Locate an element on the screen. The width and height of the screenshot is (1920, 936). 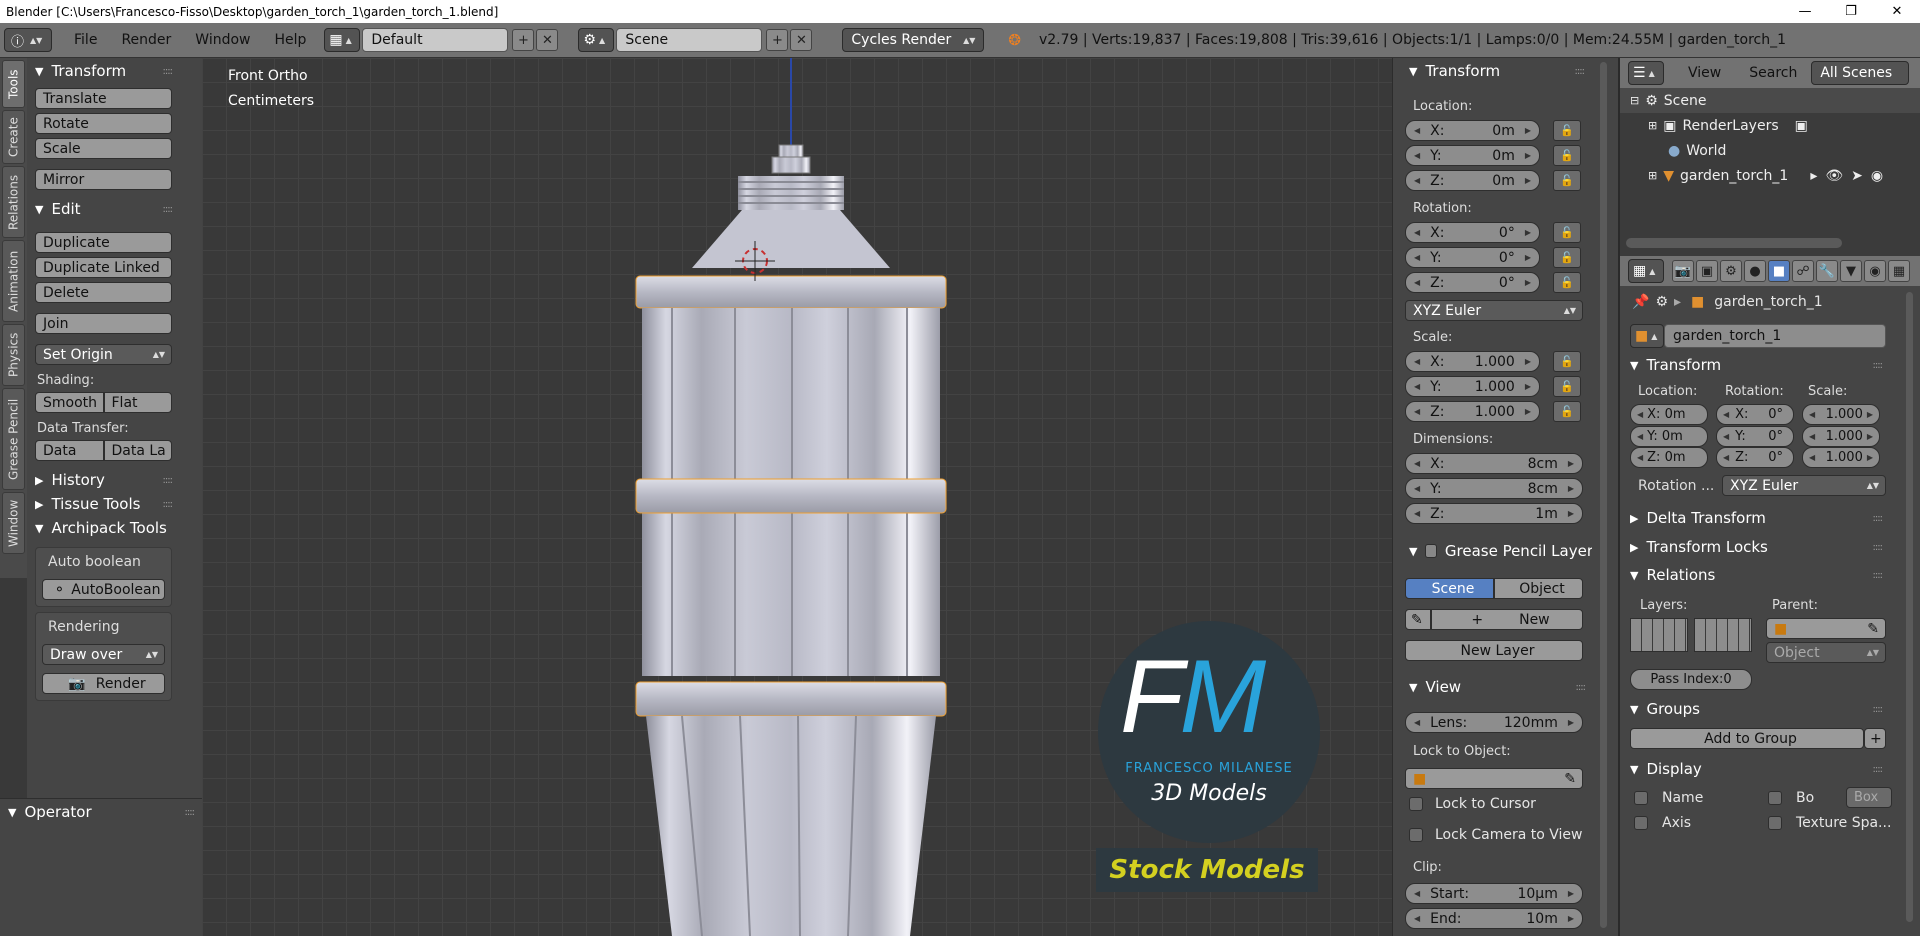
set-origin-dropdown: Set Origin ▲▼ is located at coordinates (103, 354).